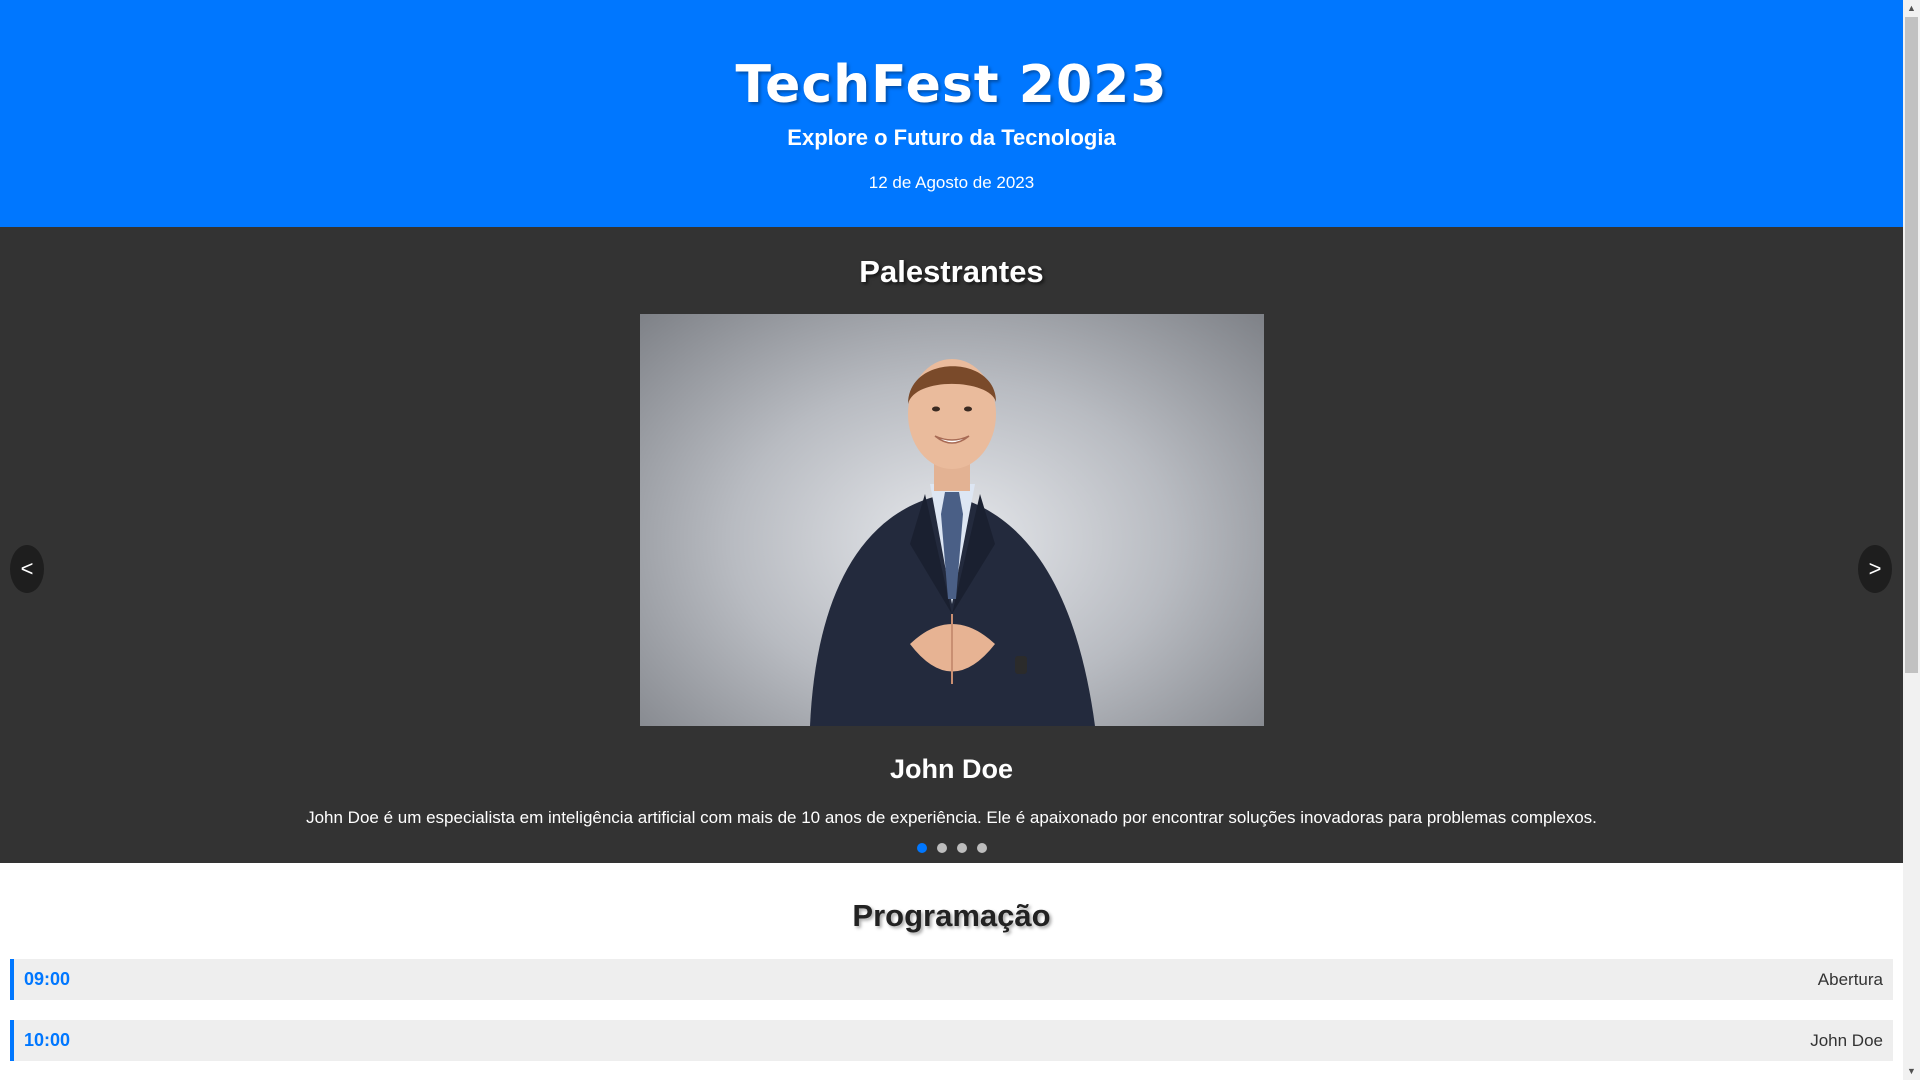 This screenshot has height=1080, width=1920. What do you see at coordinates (1911, 1071) in the screenshot?
I see `scroll-down-icon: ▼` at bounding box center [1911, 1071].